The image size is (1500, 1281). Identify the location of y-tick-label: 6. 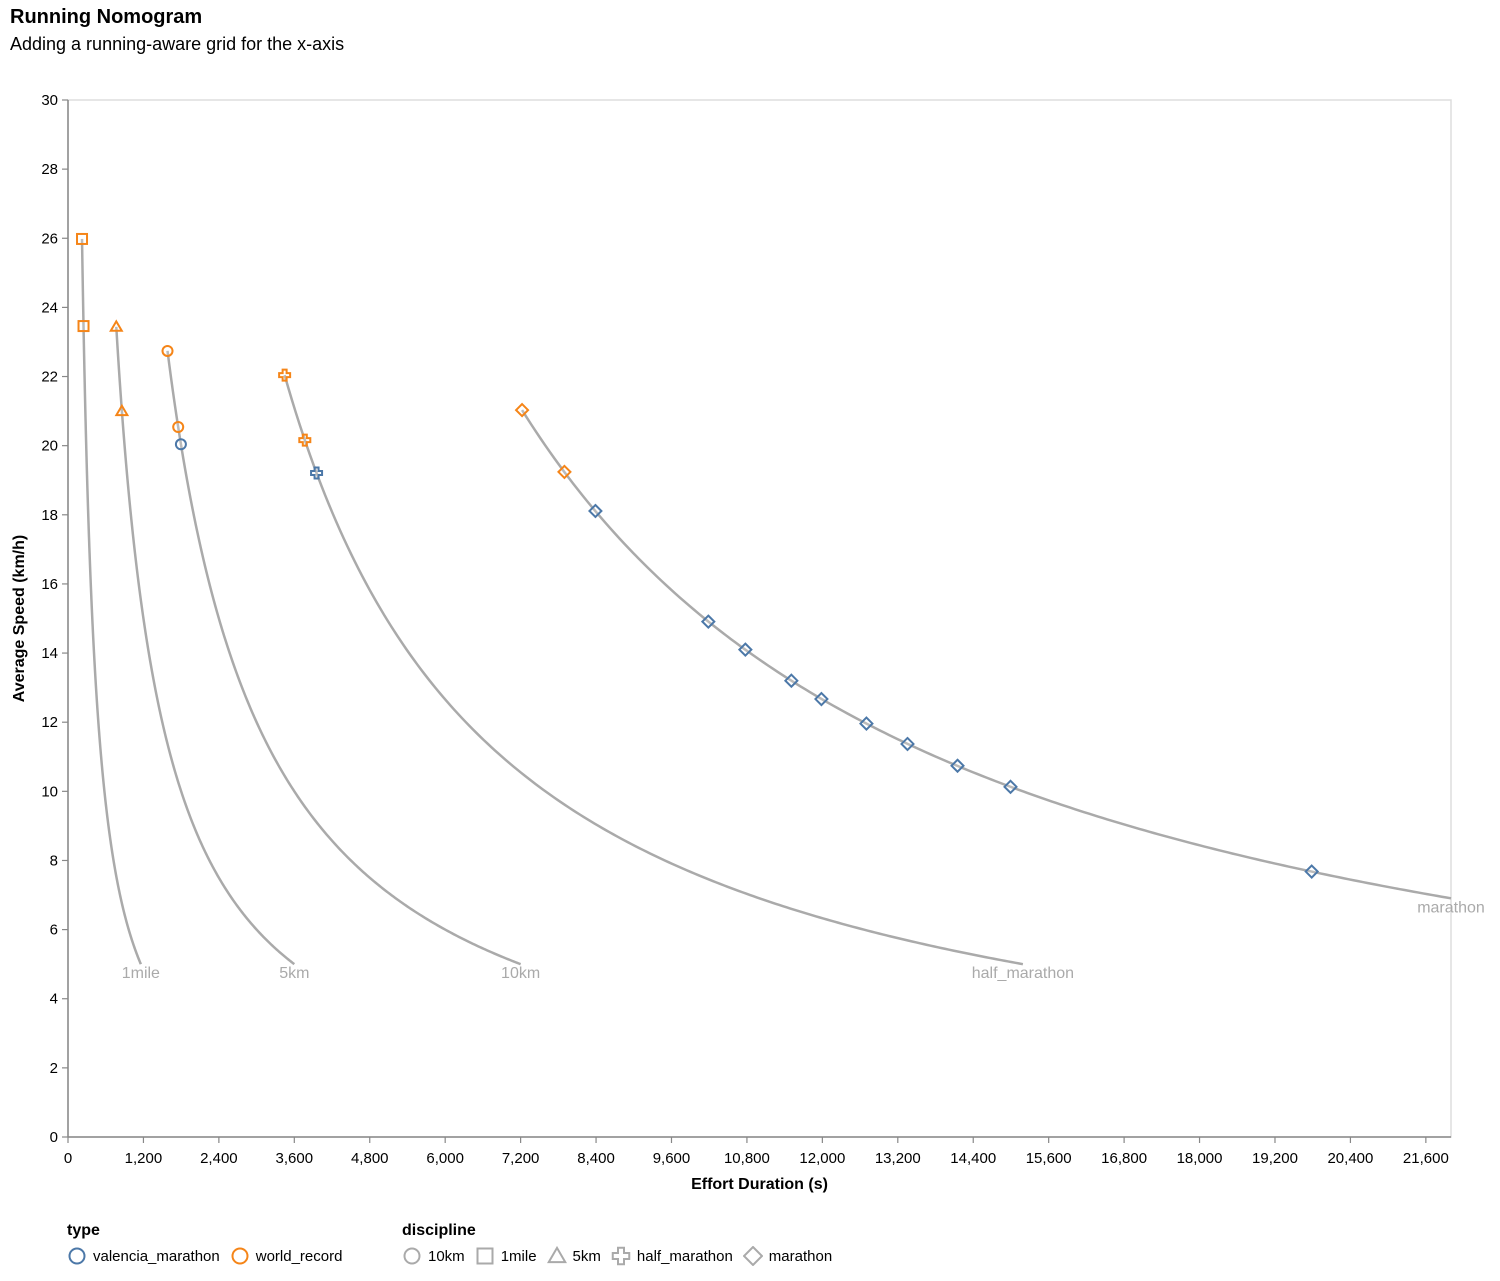
(54, 930).